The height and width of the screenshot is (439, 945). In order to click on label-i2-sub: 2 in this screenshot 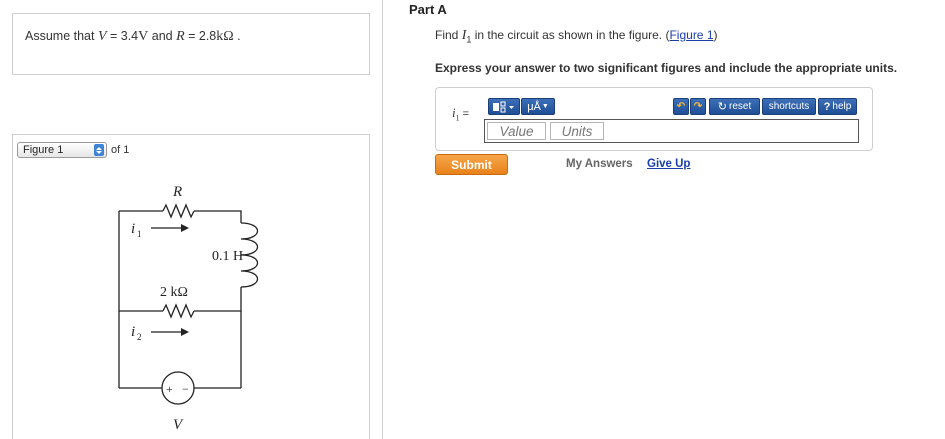, I will do `click(139, 337)`.